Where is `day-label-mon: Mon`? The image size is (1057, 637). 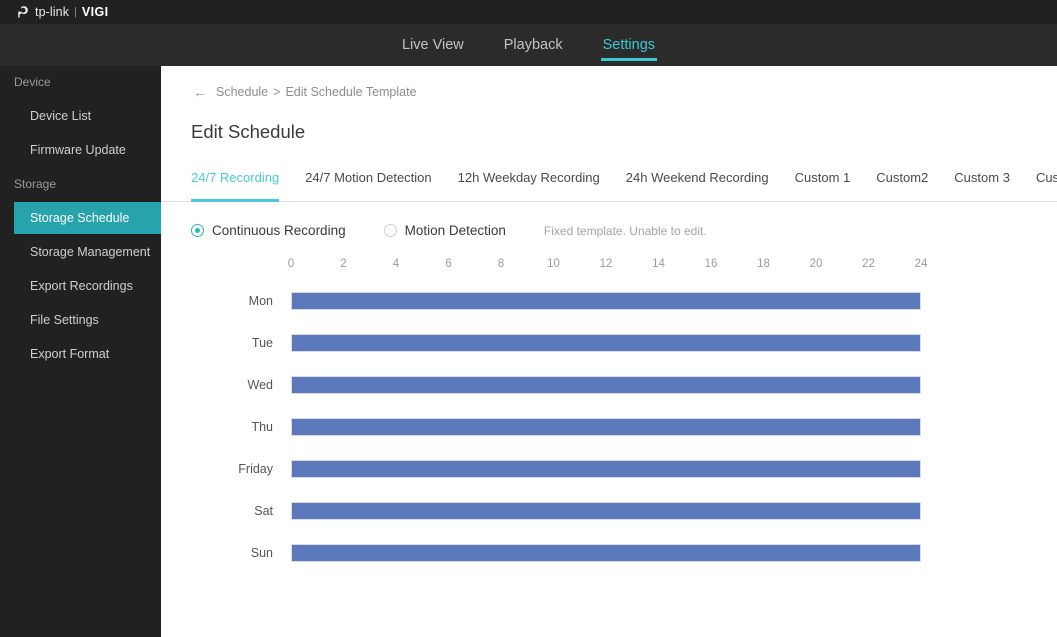
day-label-mon: Mon is located at coordinates (260, 301).